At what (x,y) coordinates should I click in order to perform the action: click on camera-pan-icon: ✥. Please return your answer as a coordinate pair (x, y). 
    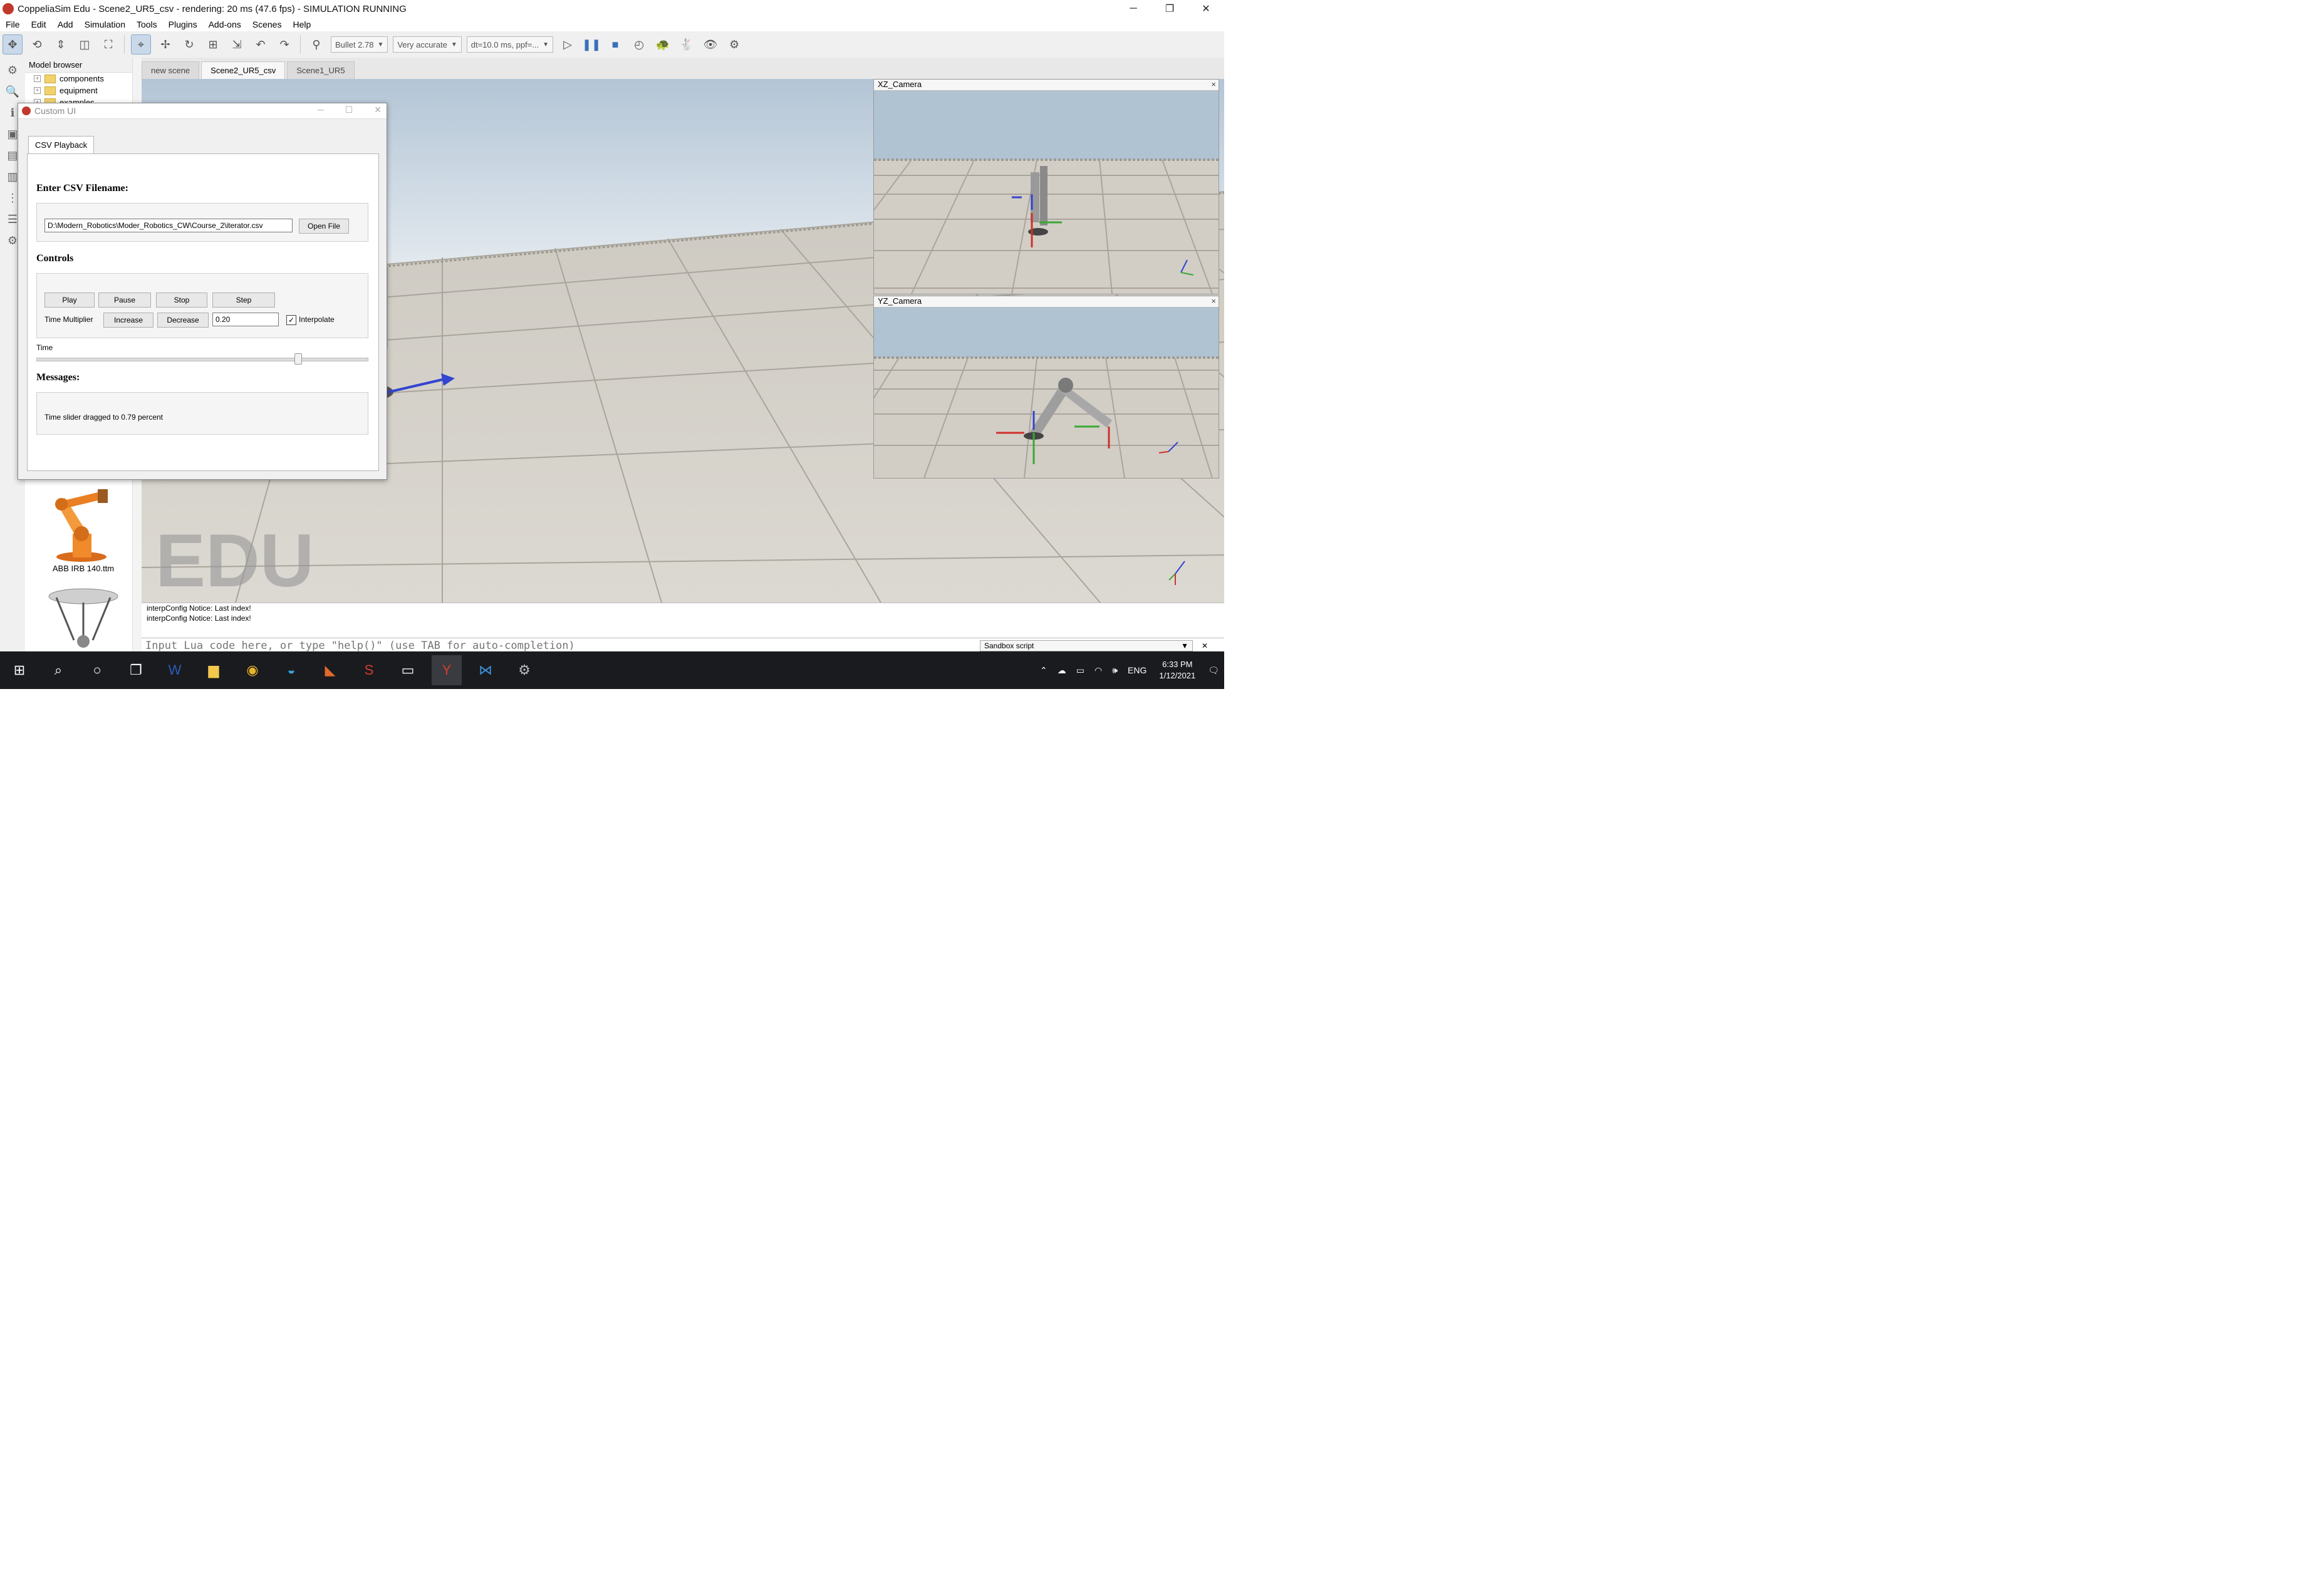
    Looking at the image, I should click on (13, 44).